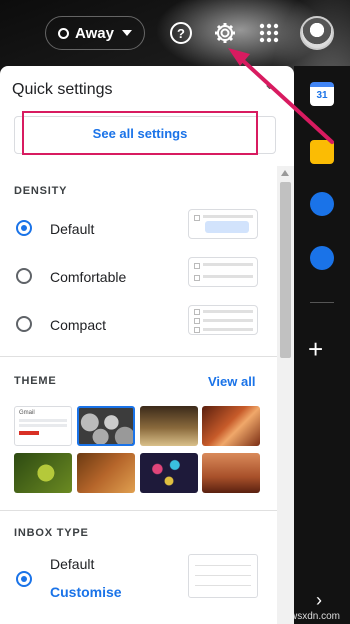 The height and width of the screenshot is (624, 350). What do you see at coordinates (86, 592) in the screenshot?
I see `customise-link: Customise` at bounding box center [86, 592].